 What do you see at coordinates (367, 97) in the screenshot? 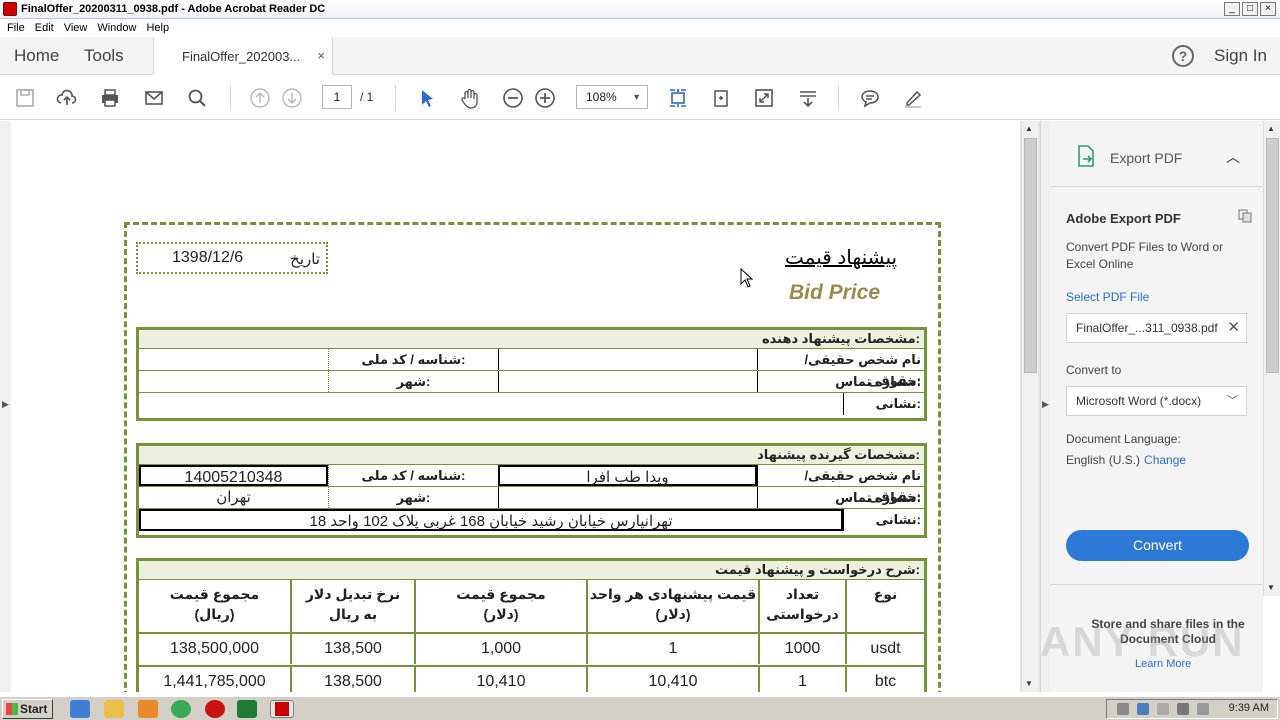
I see `page-total: / 1` at bounding box center [367, 97].